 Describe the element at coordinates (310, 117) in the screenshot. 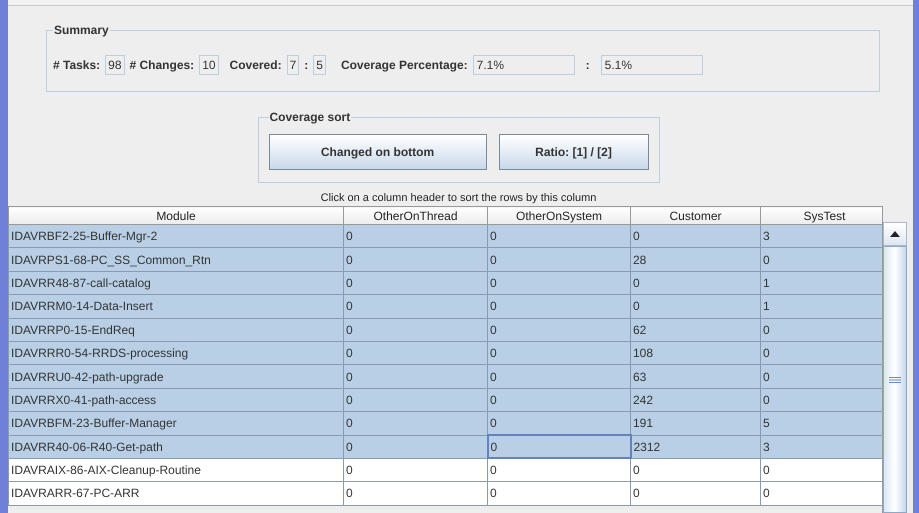

I see `group-title: Coverage sort` at that location.